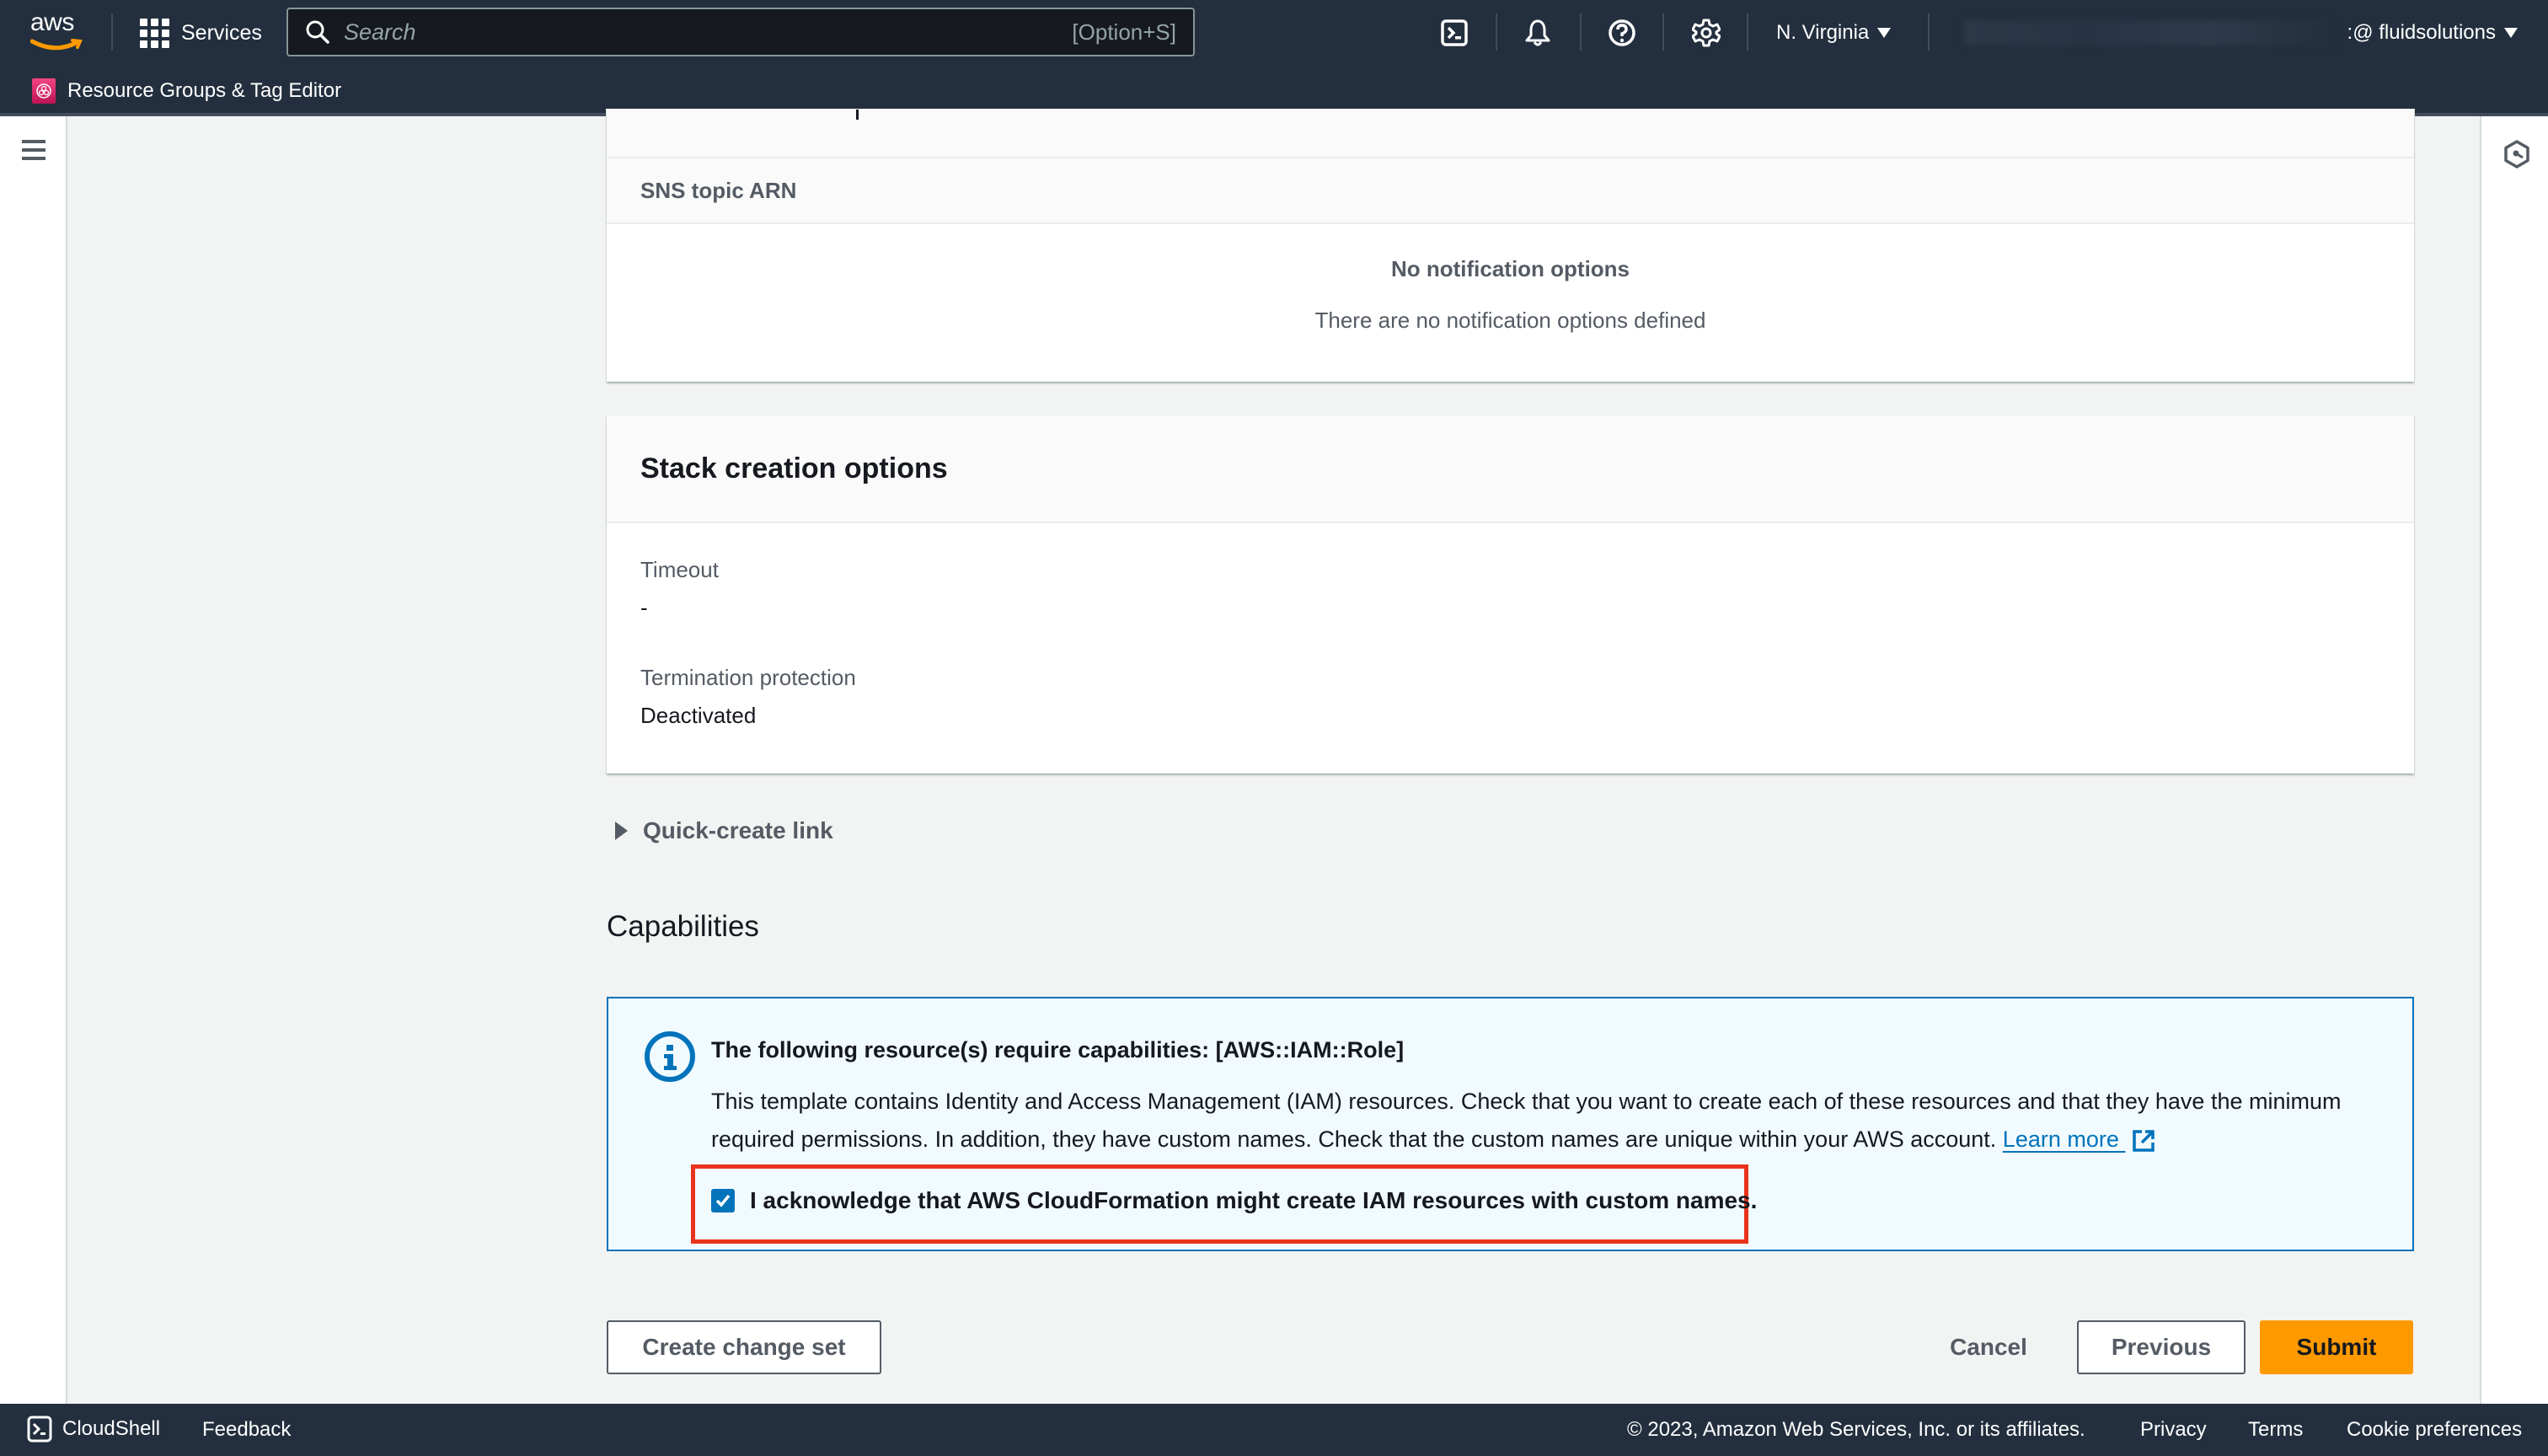  I want to click on field-termination-protection: Termination protection Deactivated, so click(1510, 697).